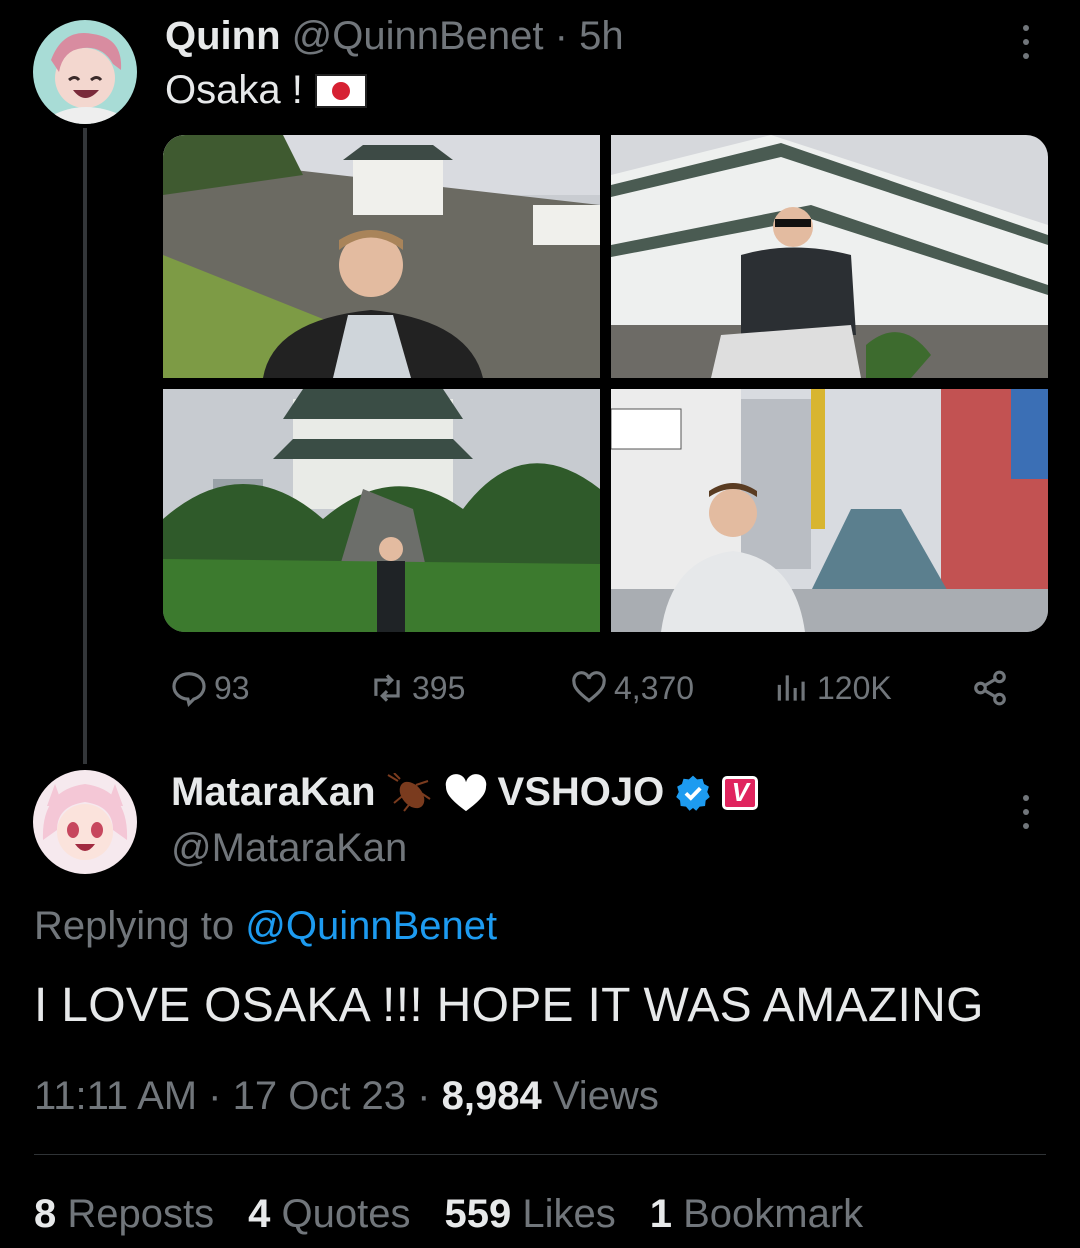  I want to click on tweet1-more-icon, so click(1026, 42).